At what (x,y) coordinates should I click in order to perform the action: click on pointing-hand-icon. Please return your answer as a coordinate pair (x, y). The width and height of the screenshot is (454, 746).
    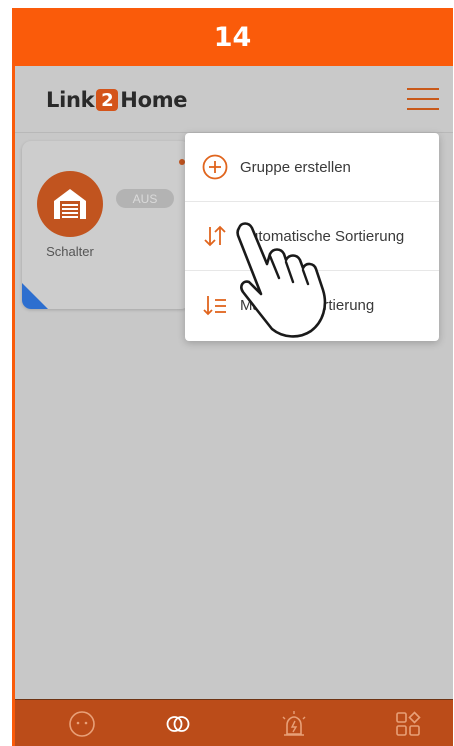
    Looking at the image, I should click on (281, 280).